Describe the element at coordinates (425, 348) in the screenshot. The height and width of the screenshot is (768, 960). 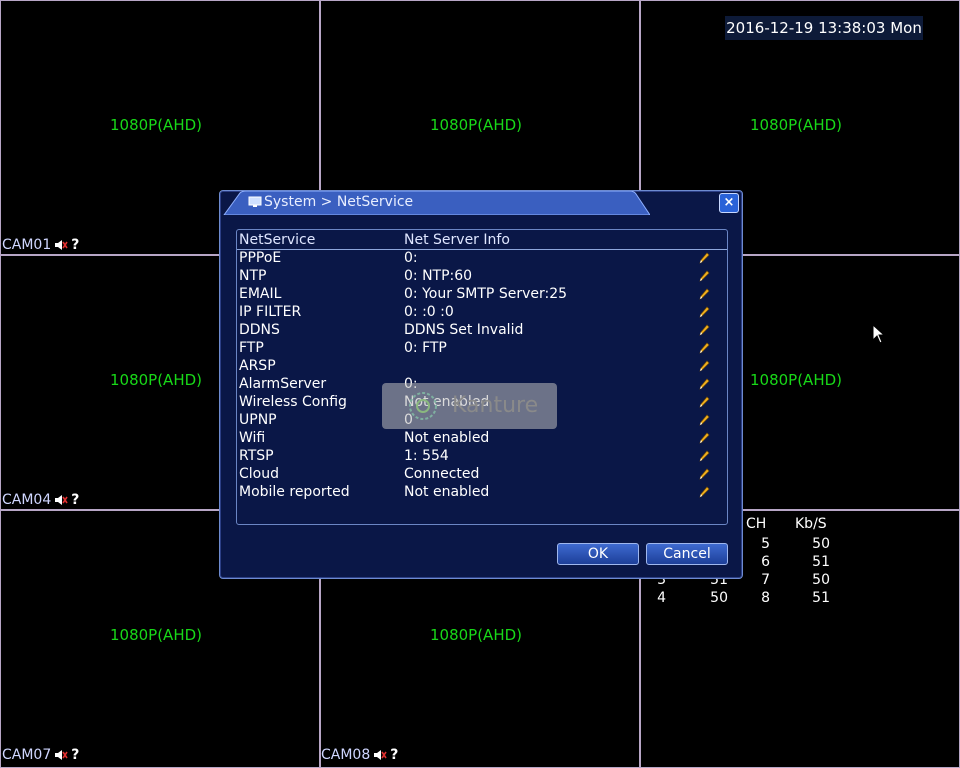
I see `service-info: 0: FTP` at that location.